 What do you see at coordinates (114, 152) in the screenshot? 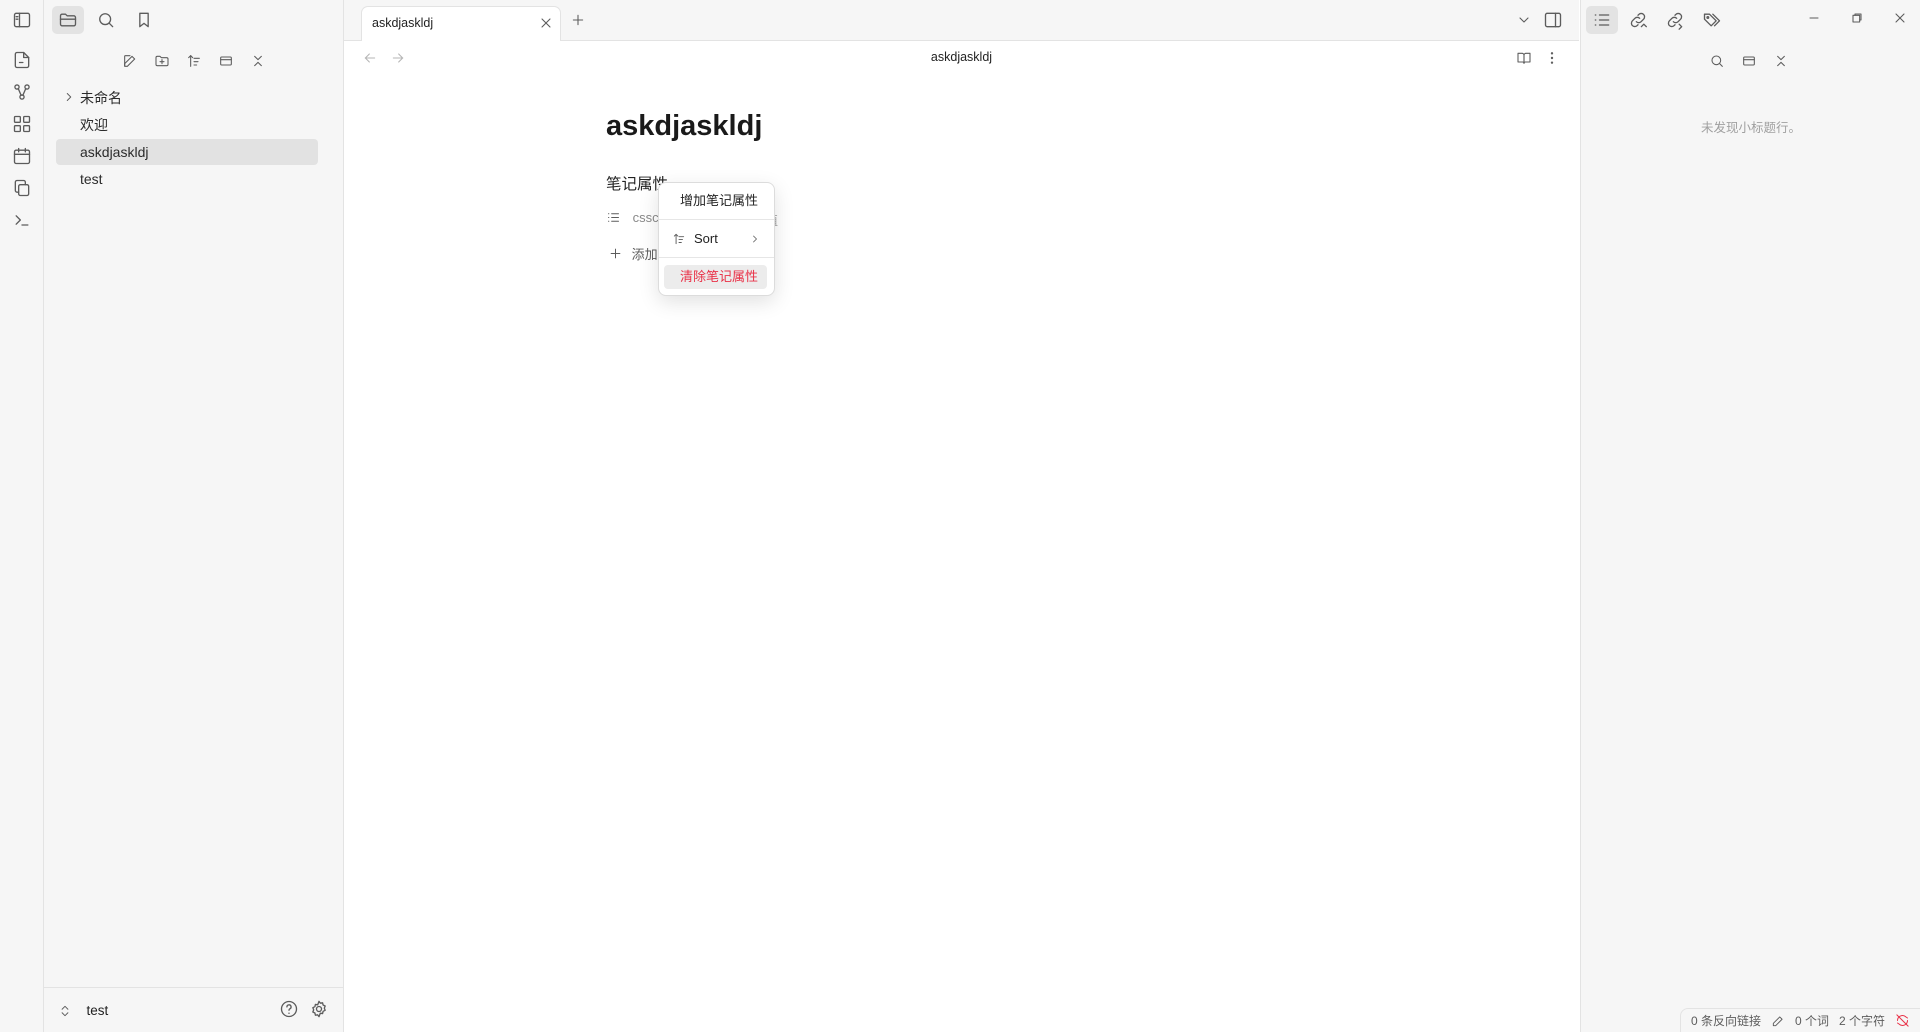
I see `tree-item-label: askdjaskldj` at bounding box center [114, 152].